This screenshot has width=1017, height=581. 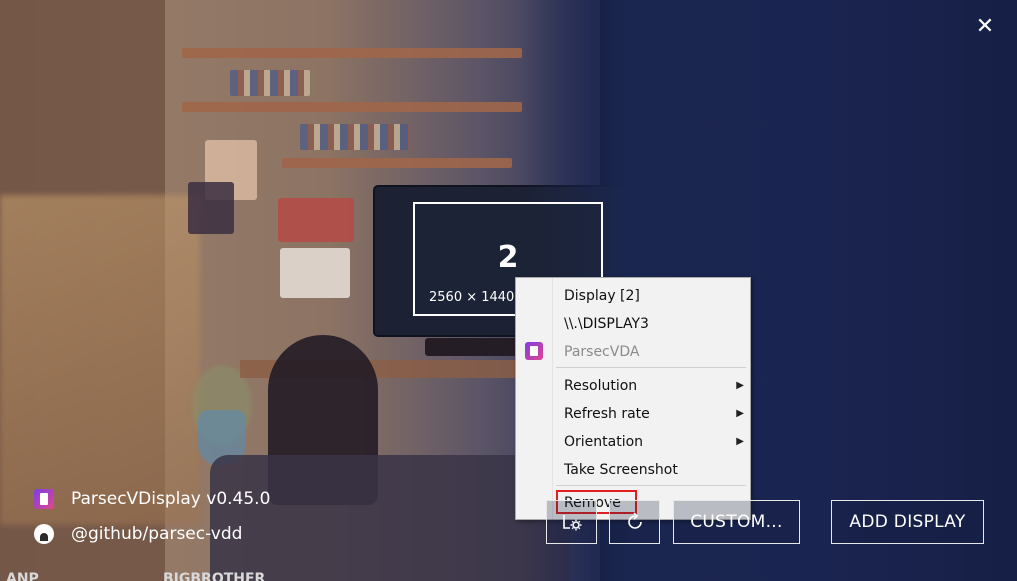 I want to click on display-settings-icon, so click(x=571, y=523).